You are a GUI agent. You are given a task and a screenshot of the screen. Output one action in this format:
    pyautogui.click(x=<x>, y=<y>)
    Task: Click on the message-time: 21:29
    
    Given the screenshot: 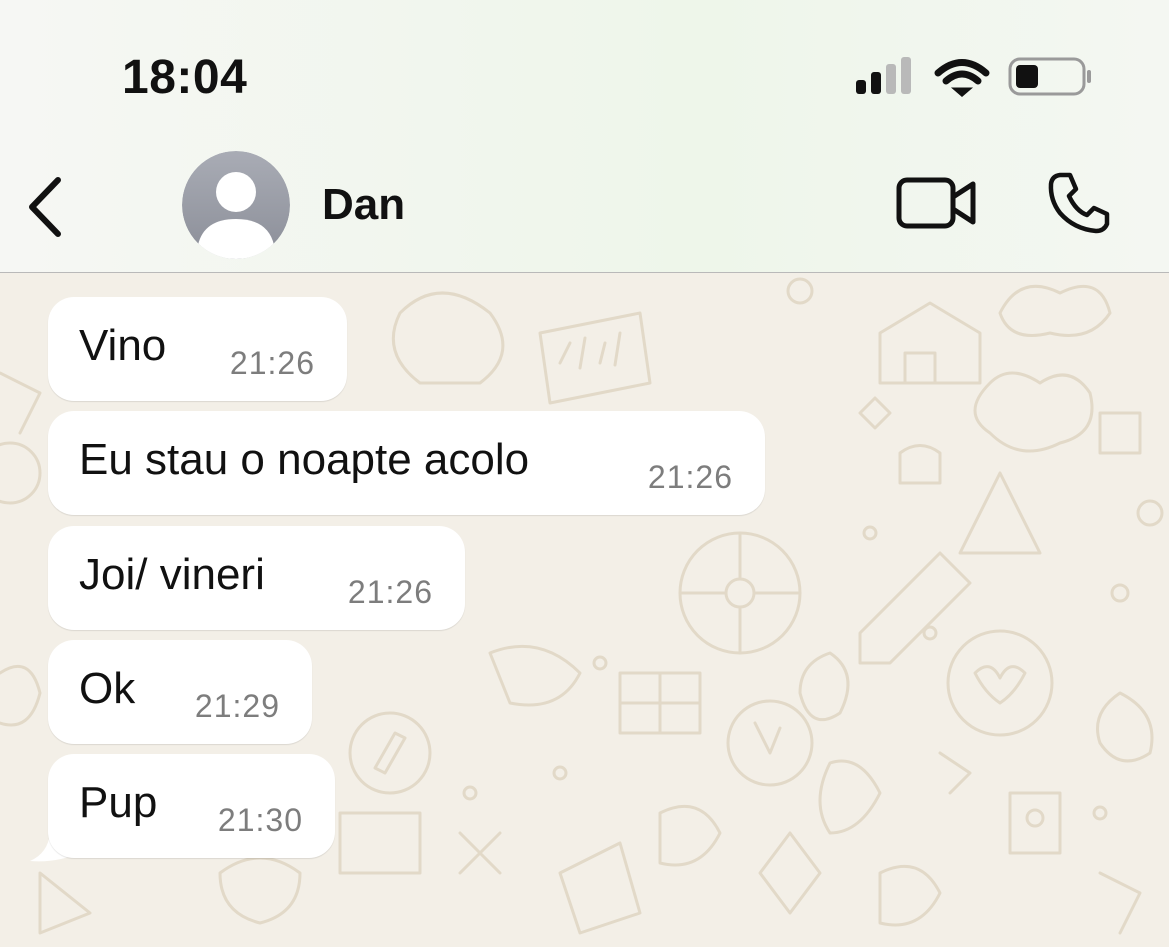 What is the action you would take?
    pyautogui.click(x=237, y=706)
    